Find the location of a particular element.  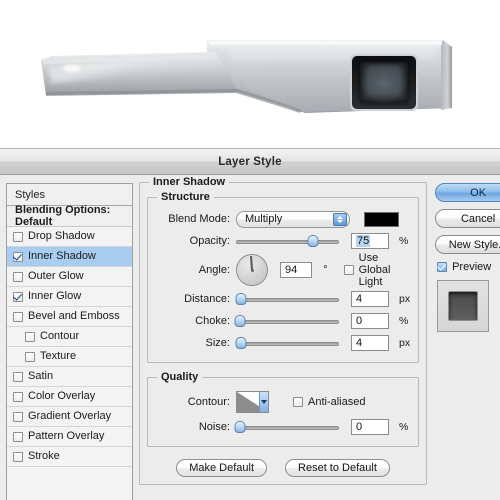

sidebar-item-label: Color Overlay is located at coordinates (62, 396).